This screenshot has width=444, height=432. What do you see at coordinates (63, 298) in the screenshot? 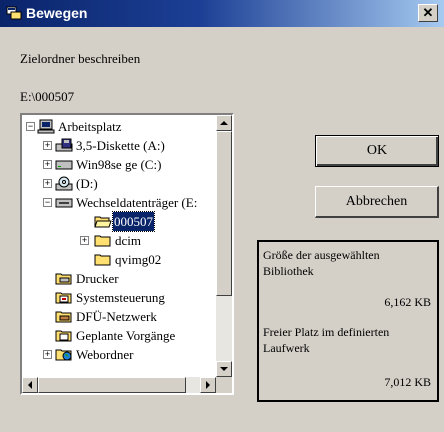
I see `control-panel-icon` at bounding box center [63, 298].